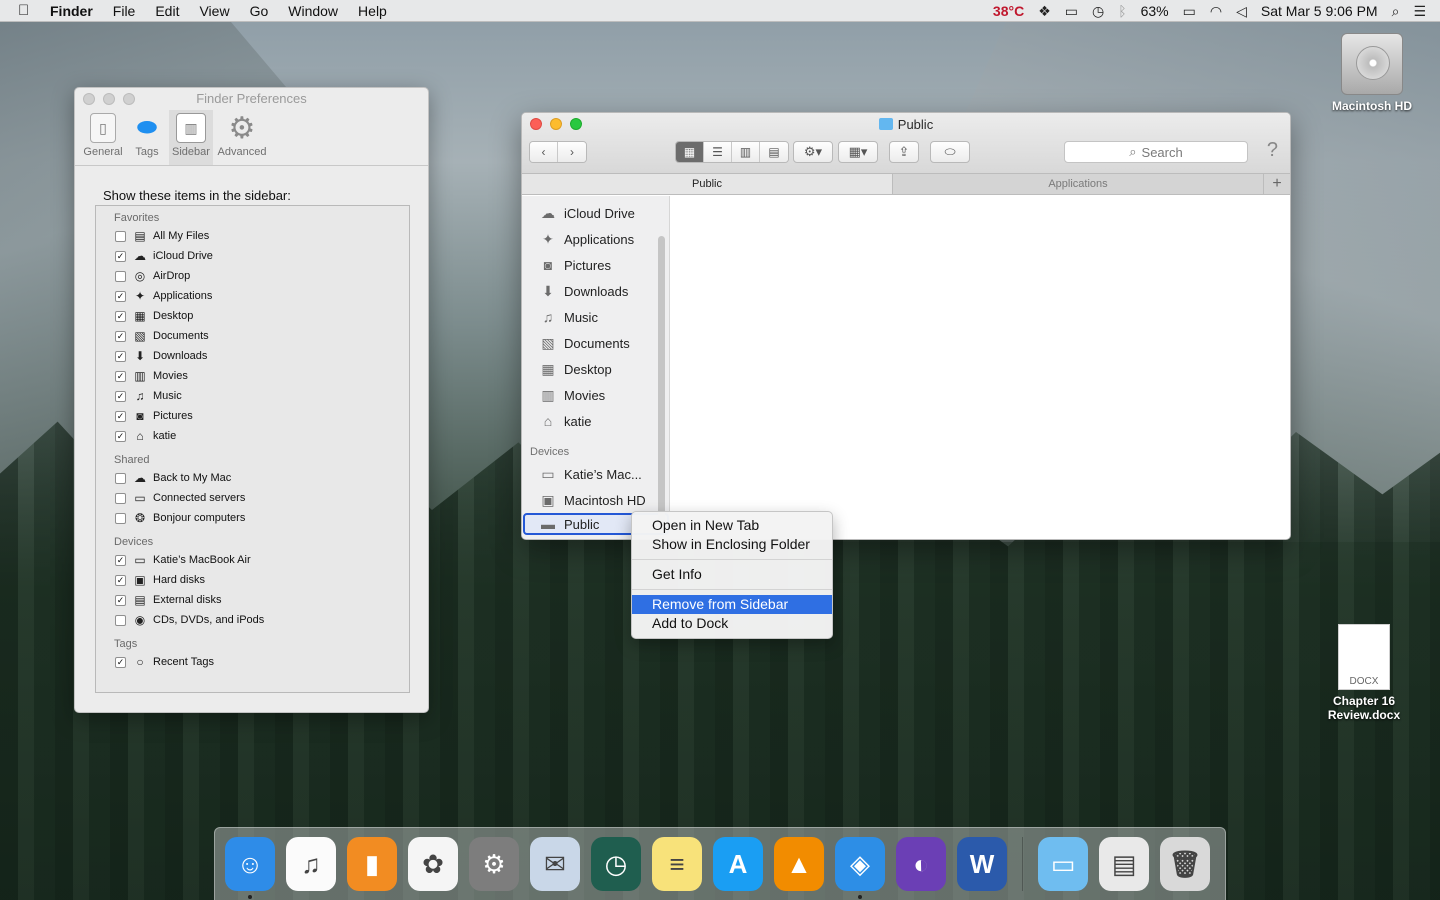 The image size is (1440, 900). I want to click on sidebar-item-downloads: ⬇ Downloads, so click(595, 291).